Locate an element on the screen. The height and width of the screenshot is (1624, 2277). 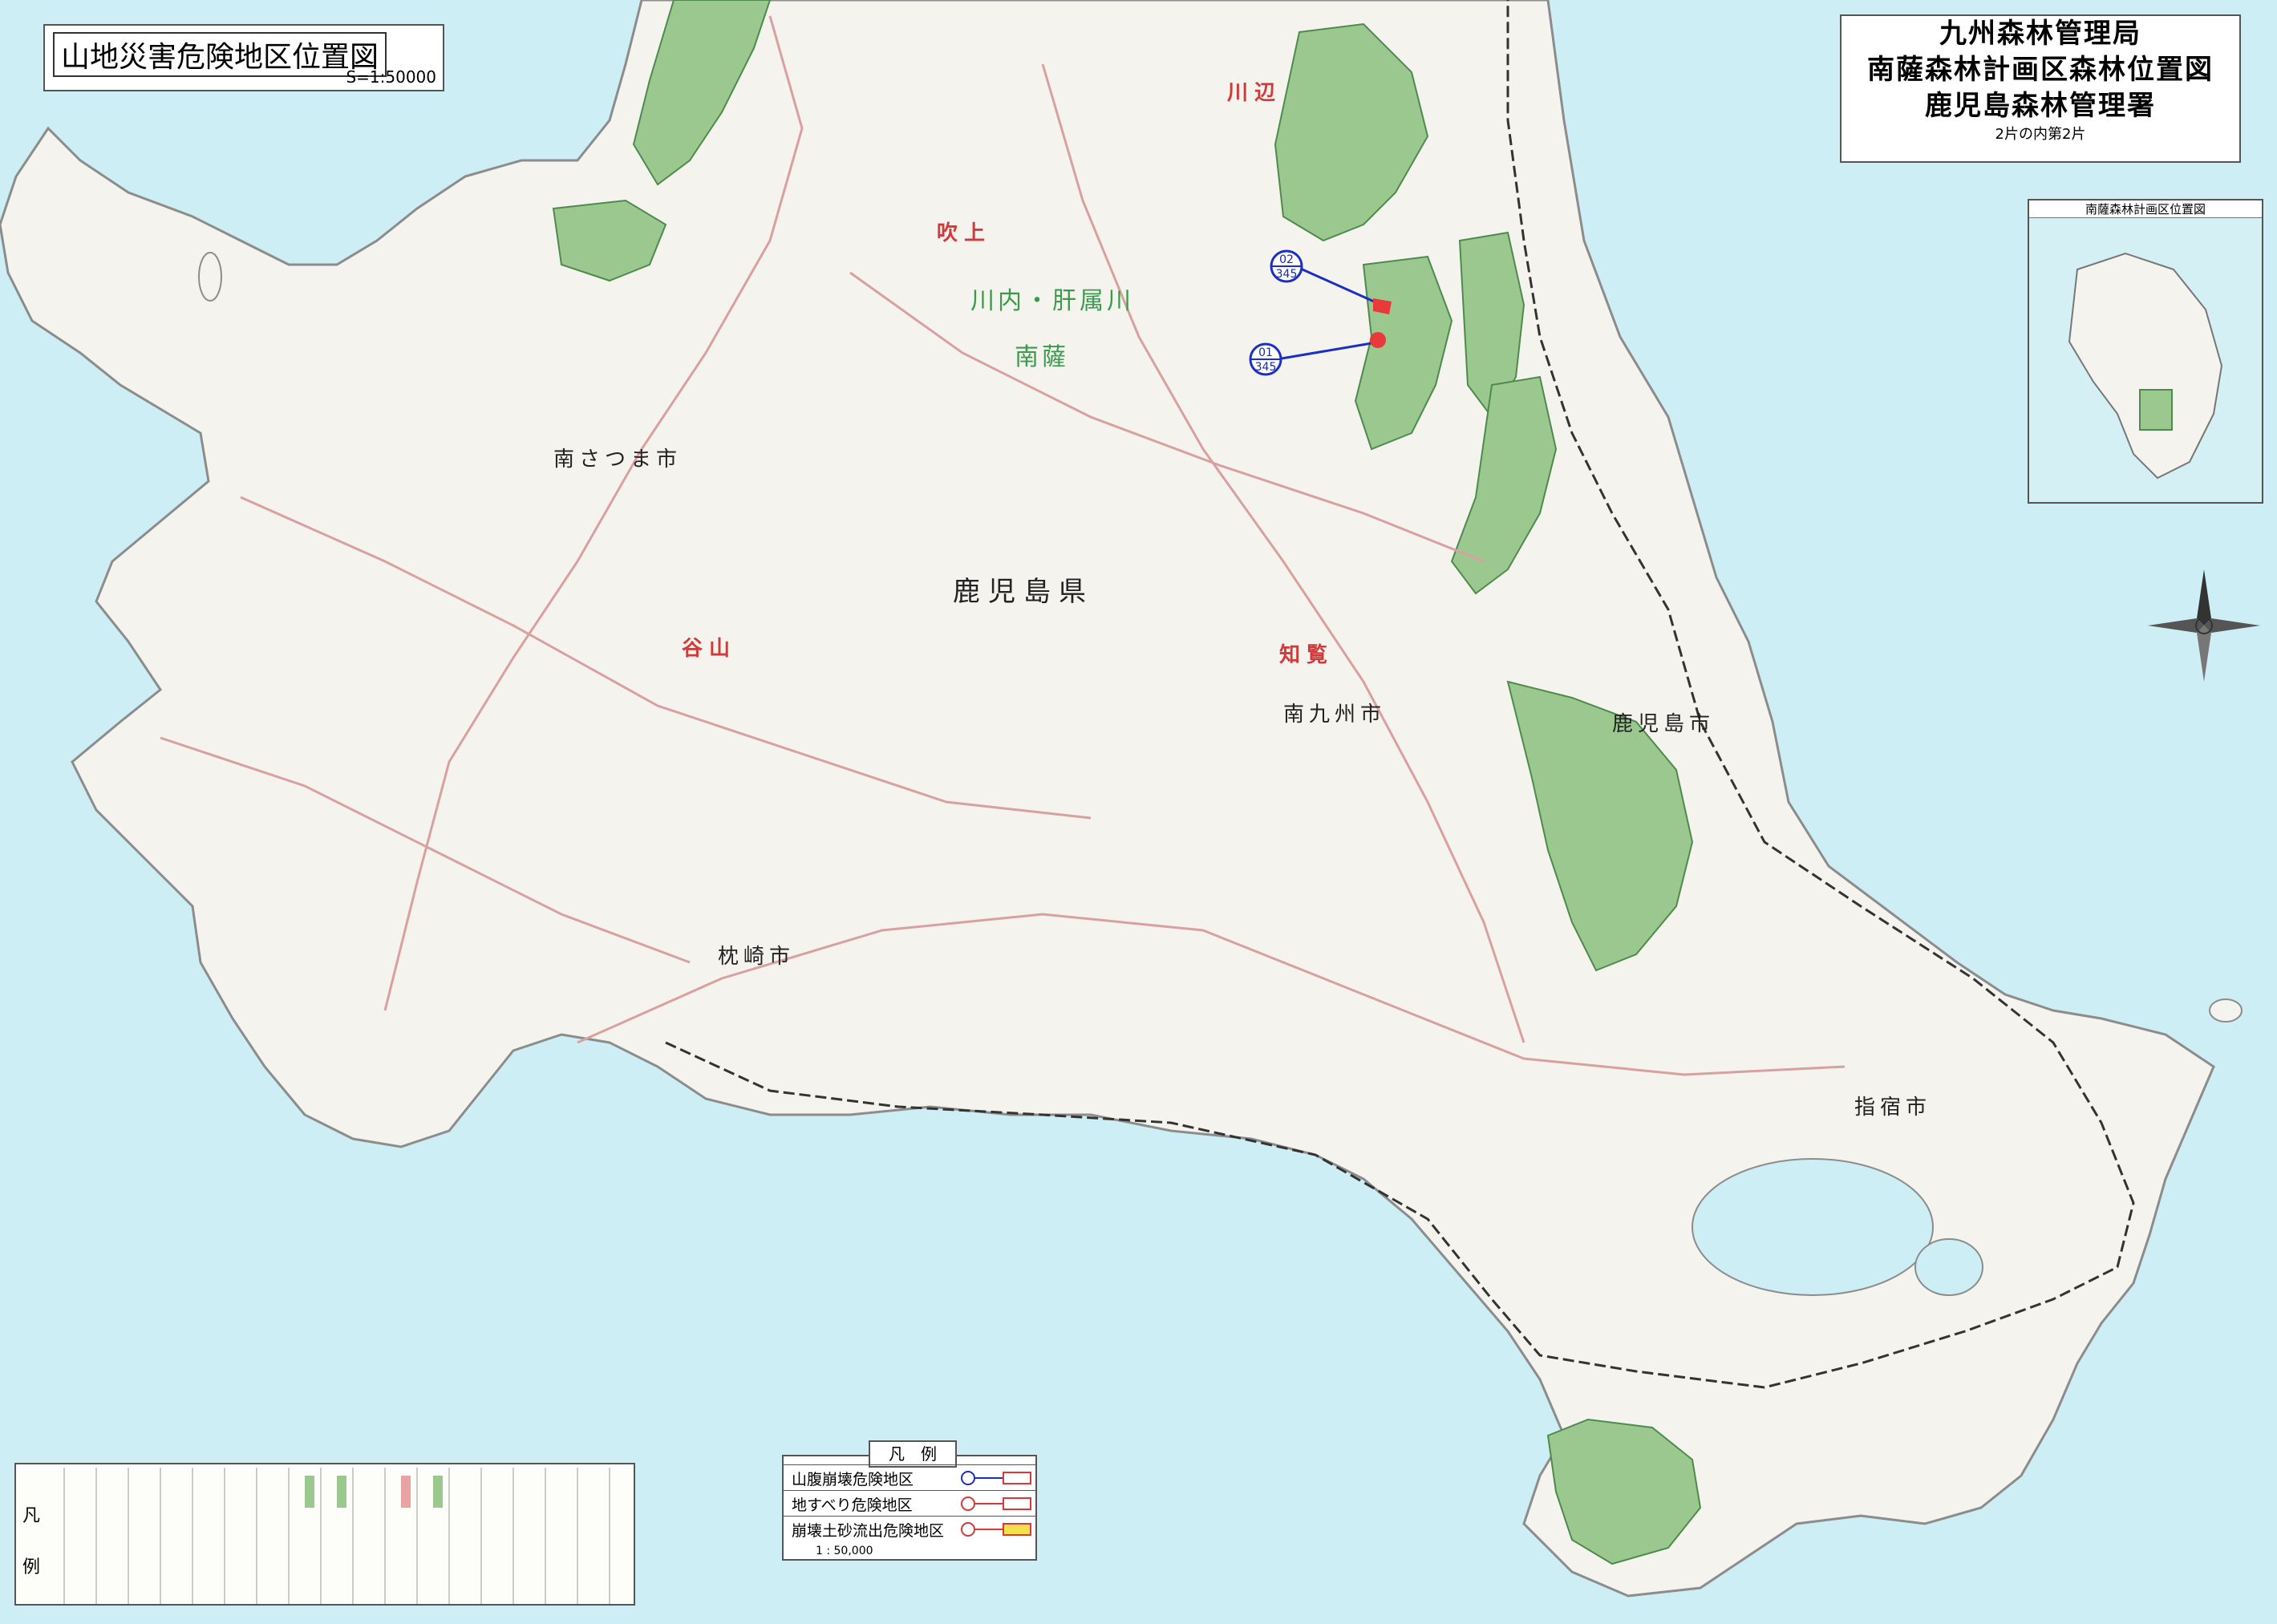
inset-title: 南薩森林計画区位置図 is located at coordinates (2145, 209).